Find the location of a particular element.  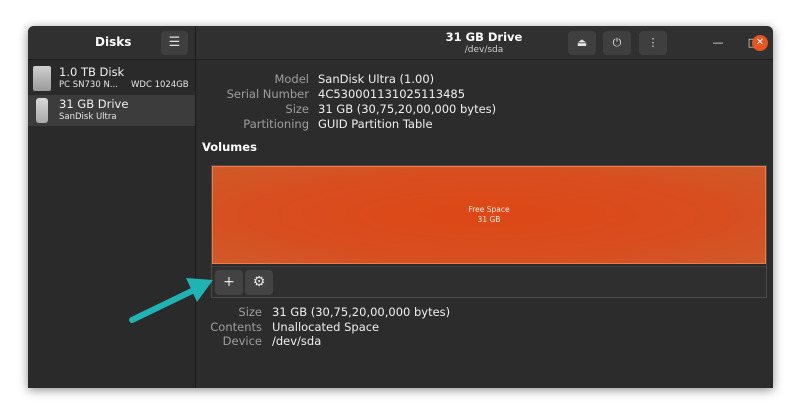

annotation-arrow-icon is located at coordinates (171, 300).